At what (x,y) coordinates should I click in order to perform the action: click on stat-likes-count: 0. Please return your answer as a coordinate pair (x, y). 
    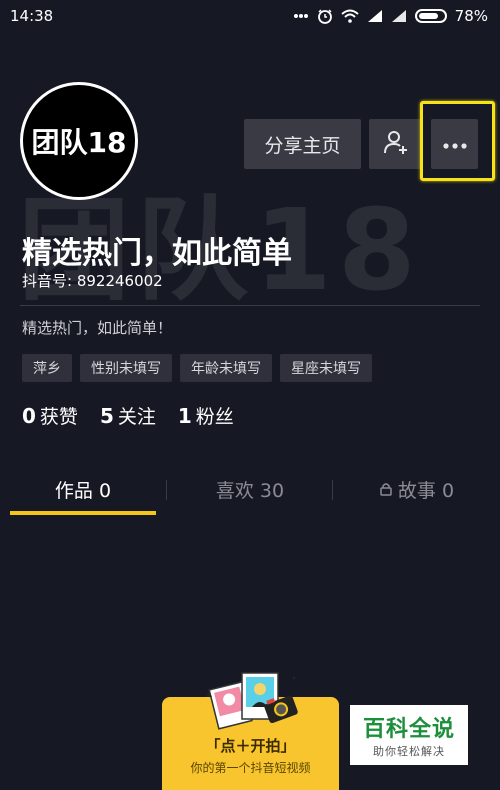
    Looking at the image, I should click on (29, 416).